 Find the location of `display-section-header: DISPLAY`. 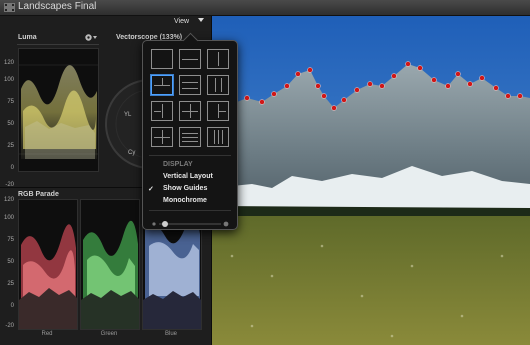

display-section-header: DISPLAY is located at coordinates (178, 164).